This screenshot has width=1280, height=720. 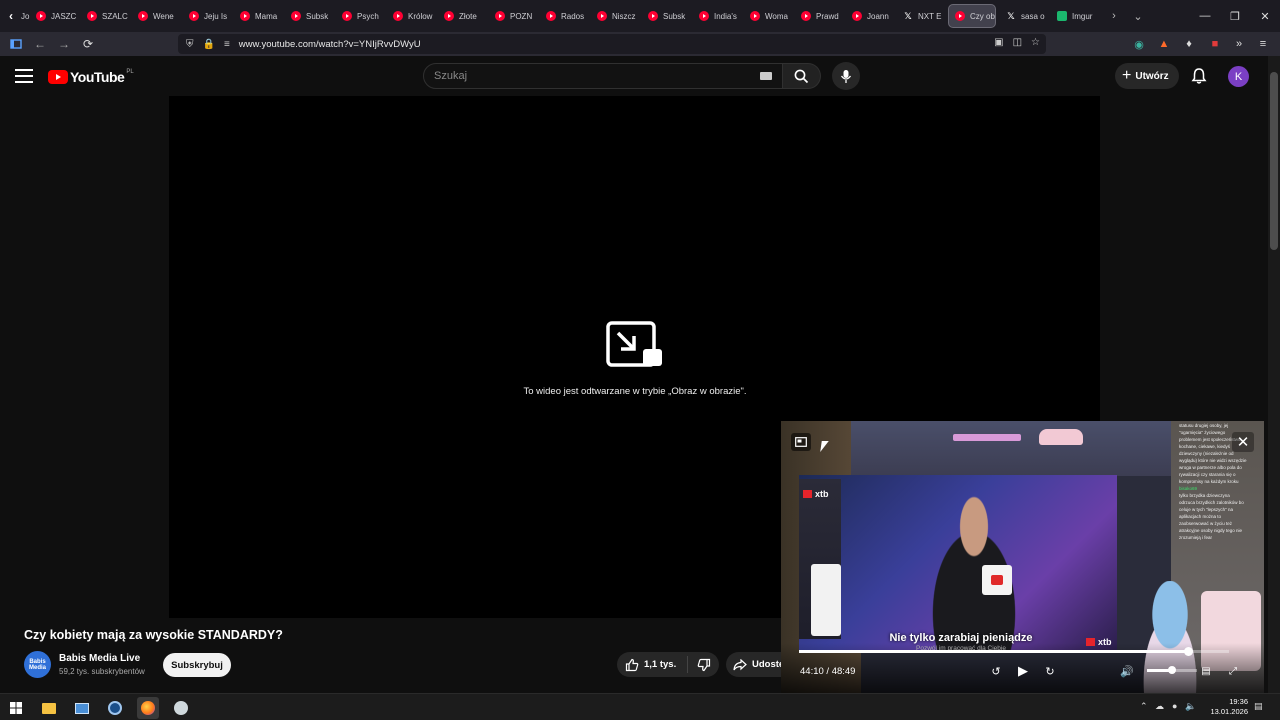 I want to click on mic-tray-icon: ●, so click(x=1174, y=706).